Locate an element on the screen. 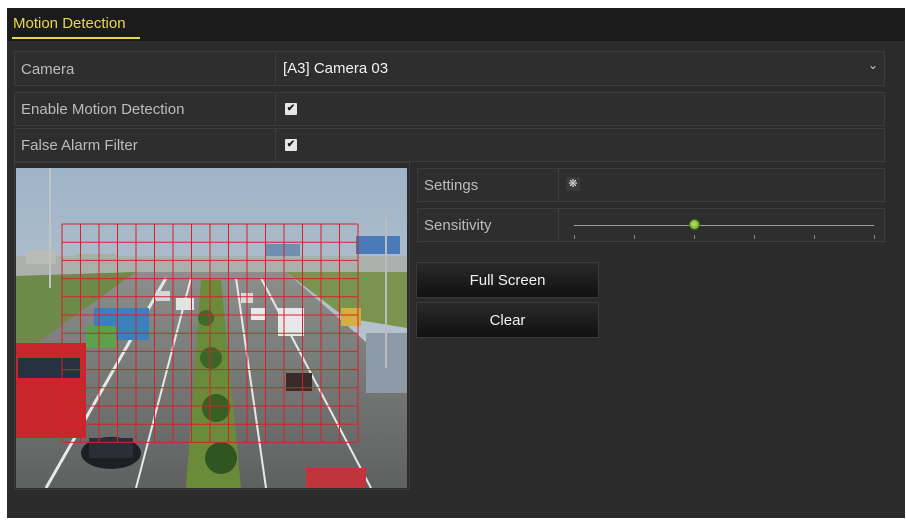 Image resolution: width=906 pixels, height=524 pixels. camera-row: Camera [A3] Camera 03 ⌄ is located at coordinates (449, 68).